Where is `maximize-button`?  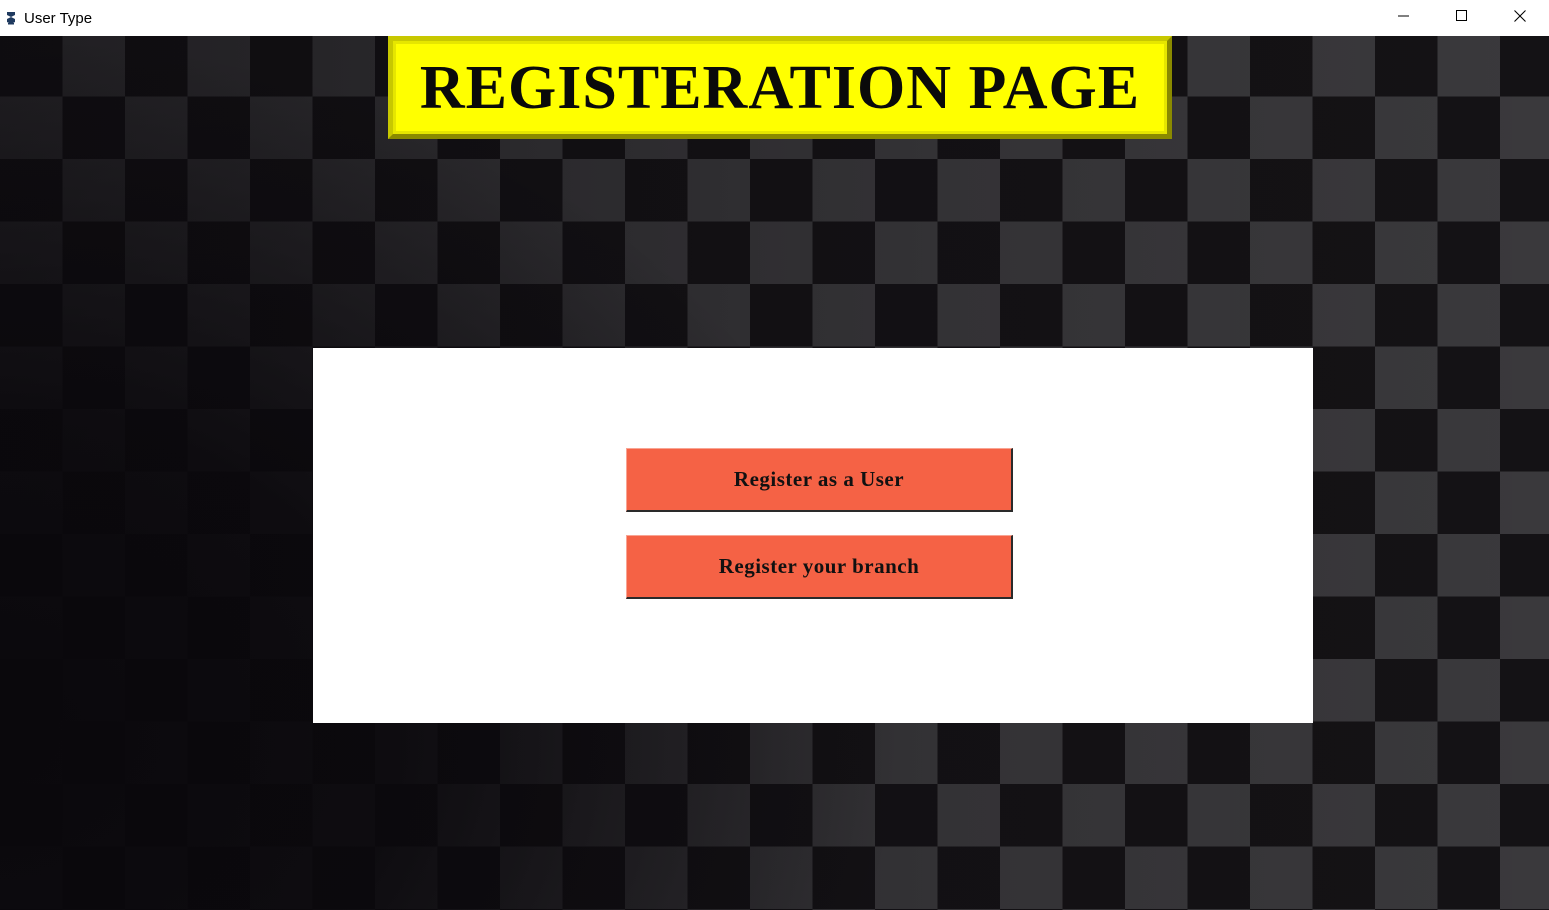
maximize-button is located at coordinates (1462, 16).